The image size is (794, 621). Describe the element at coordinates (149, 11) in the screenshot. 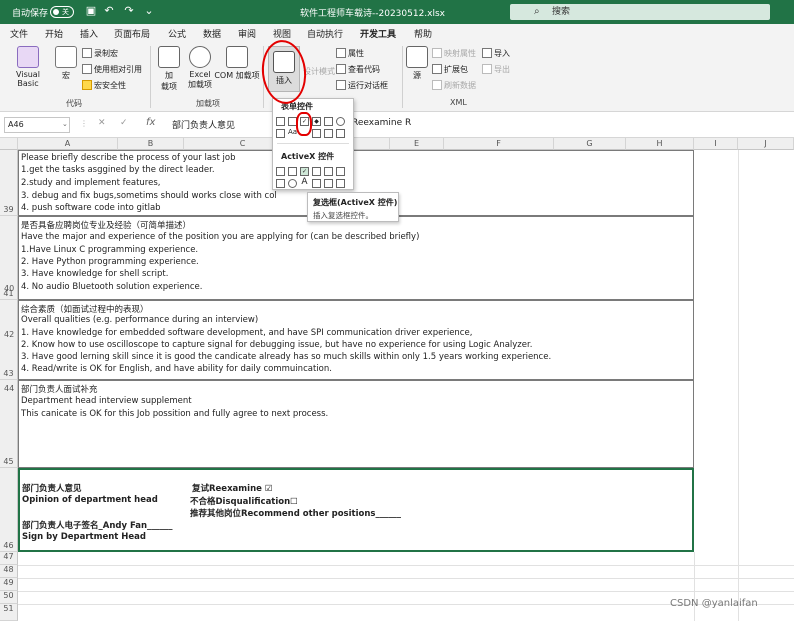

I see `customize-qat-icon: ⌄` at that location.